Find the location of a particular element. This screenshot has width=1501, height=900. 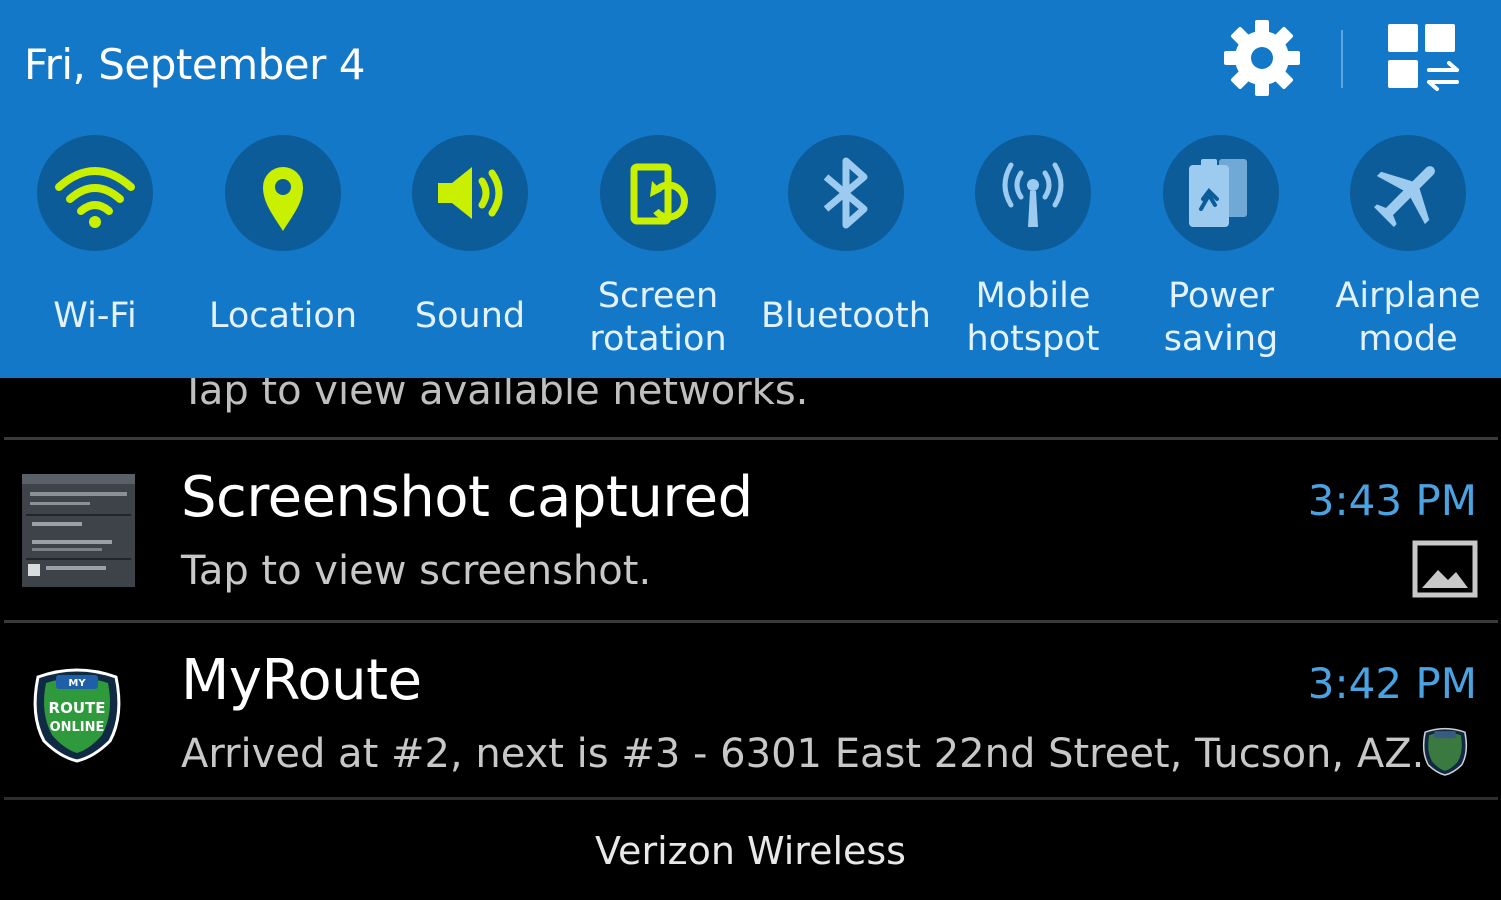

screen-rotation-icon is located at coordinates (659, 194).